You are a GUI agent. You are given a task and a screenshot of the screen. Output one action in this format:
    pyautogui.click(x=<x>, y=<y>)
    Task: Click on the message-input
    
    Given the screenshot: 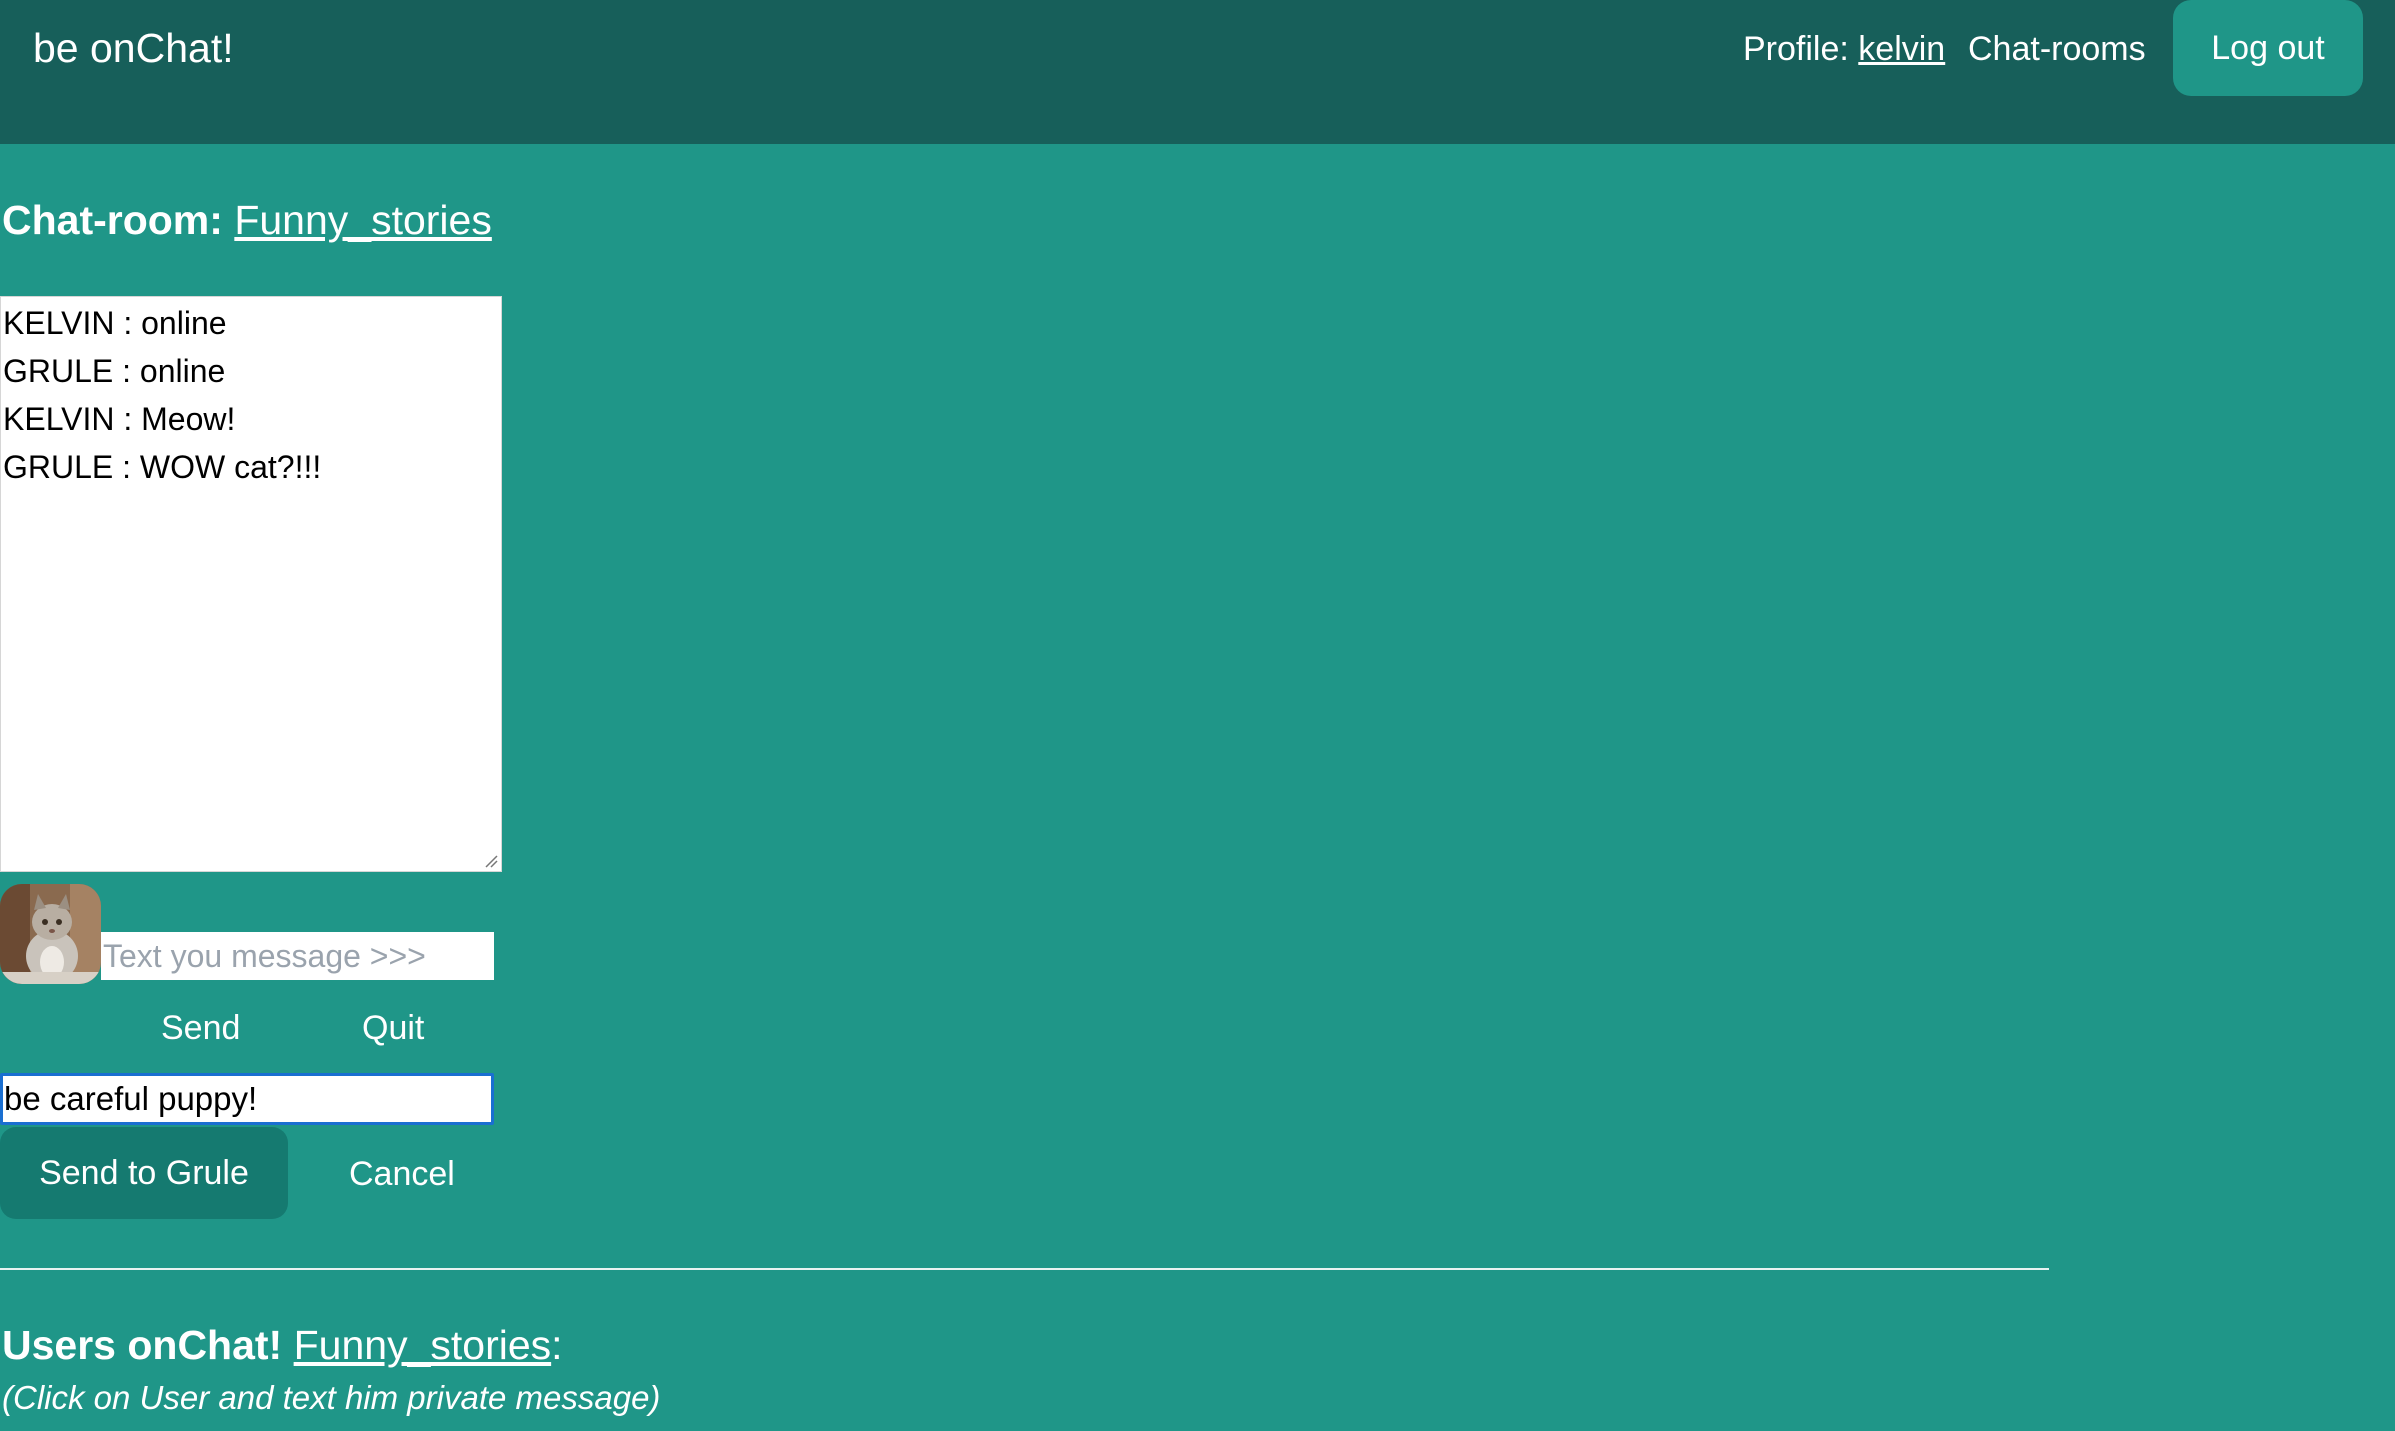 What is the action you would take?
    pyautogui.click(x=297, y=956)
    